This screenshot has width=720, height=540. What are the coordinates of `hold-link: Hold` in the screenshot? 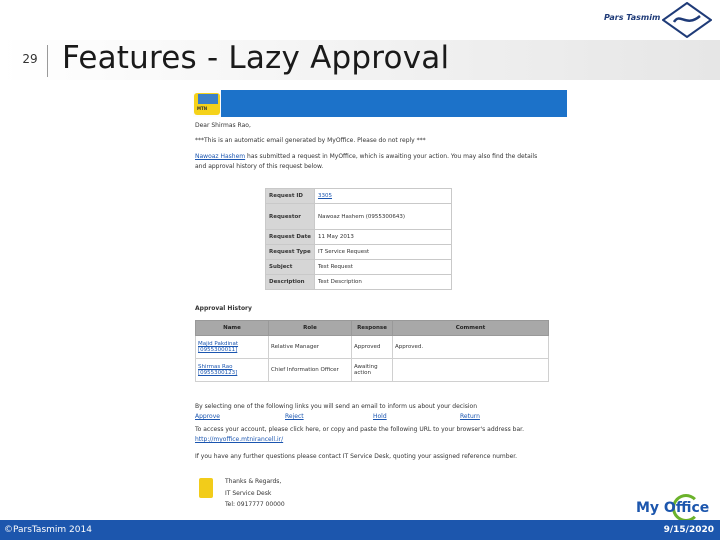 It's located at (380, 416).